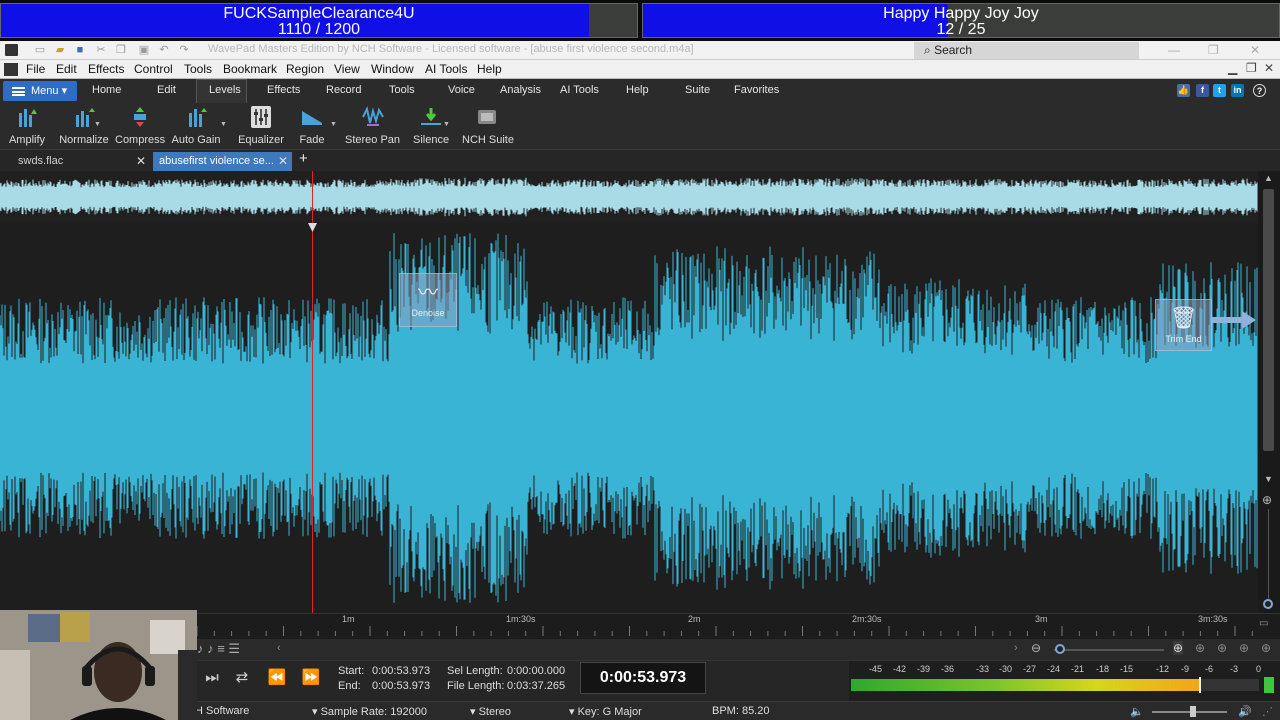 This screenshot has height=720, width=1280. What do you see at coordinates (1200, 648) in the screenshot?
I see `zoom-selection-icon: ⊕` at bounding box center [1200, 648].